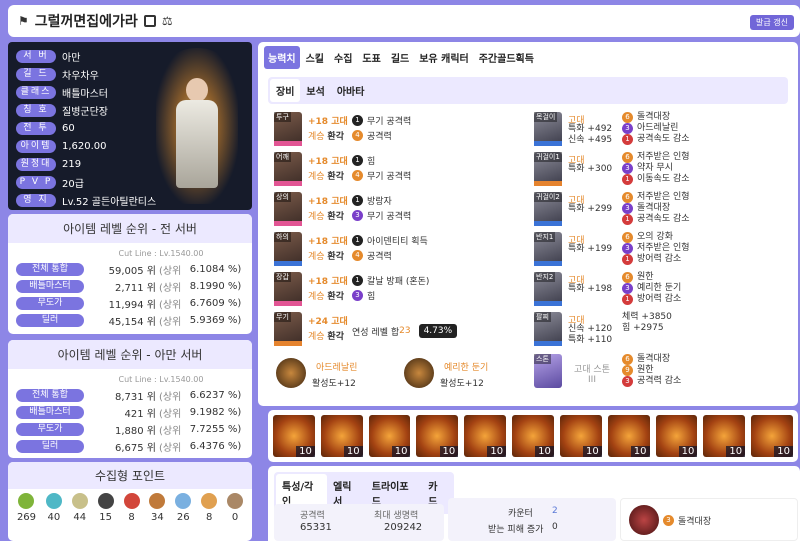 Image resolution: width=800 pixels, height=541 pixels. What do you see at coordinates (400, 57) in the screenshot?
I see `tab-4: 길드` at bounding box center [400, 57].